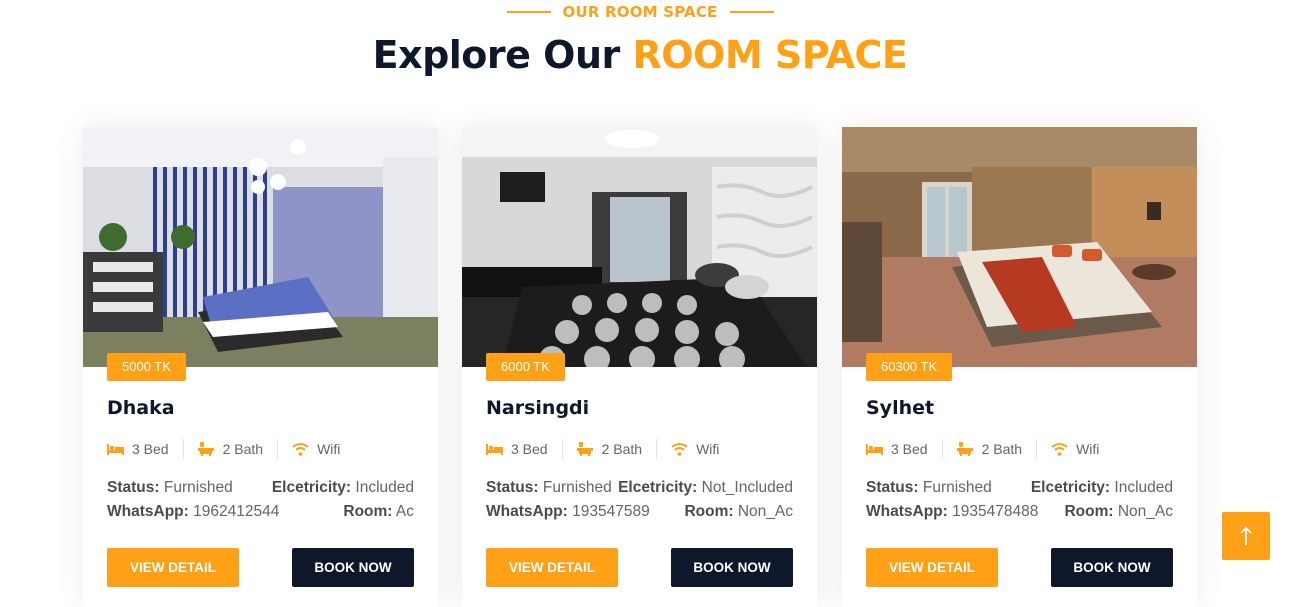 The width and height of the screenshot is (1300, 607). I want to click on section-title: Explore Our ROOM SPACE, so click(640, 55).